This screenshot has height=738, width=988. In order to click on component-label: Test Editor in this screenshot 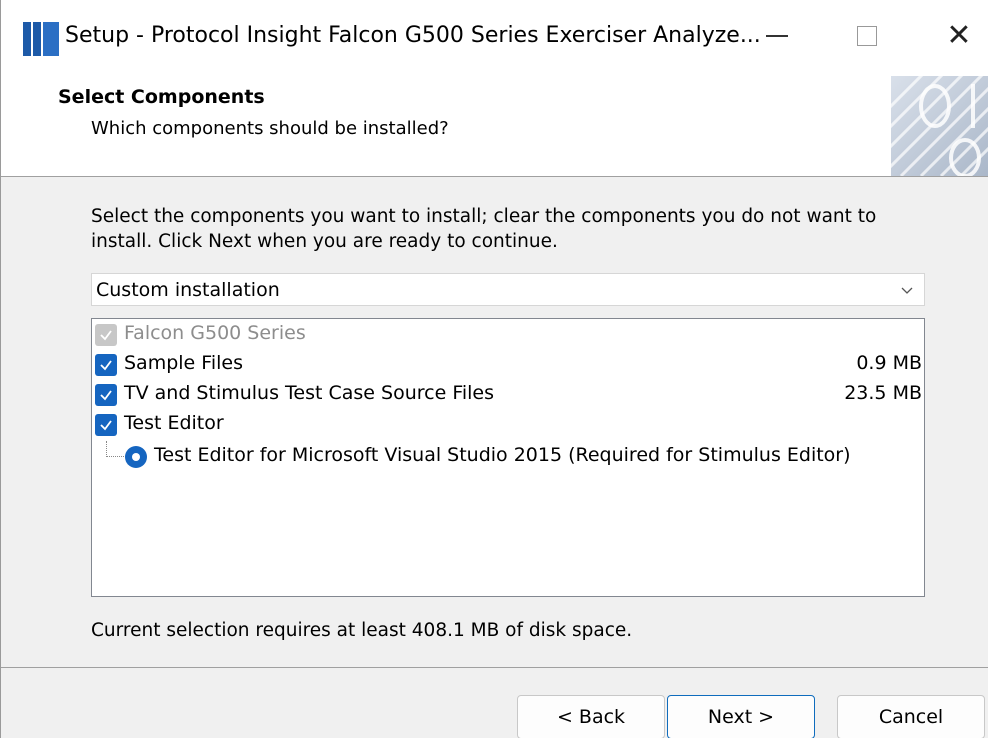, I will do `click(174, 423)`.